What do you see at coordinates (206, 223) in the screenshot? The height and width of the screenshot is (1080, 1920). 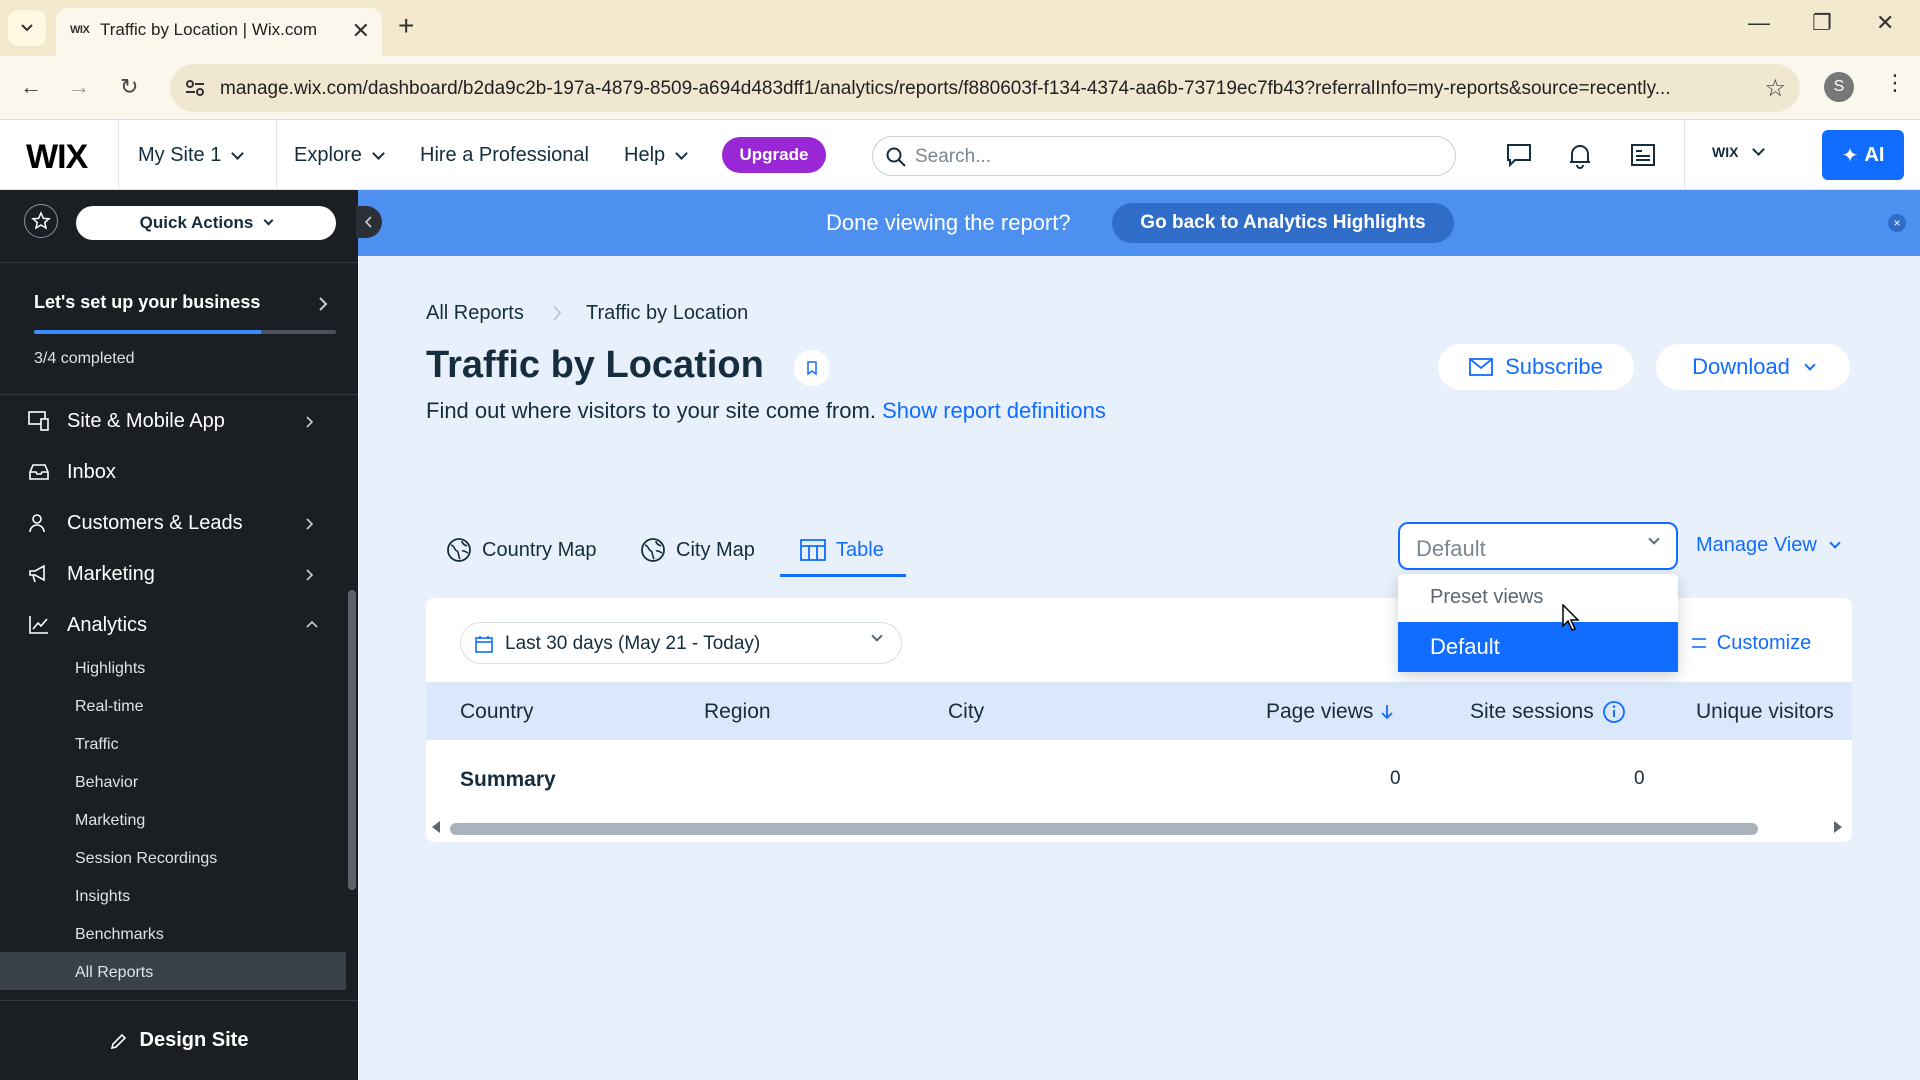 I see `quick-actions-button: Quick Actions` at bounding box center [206, 223].